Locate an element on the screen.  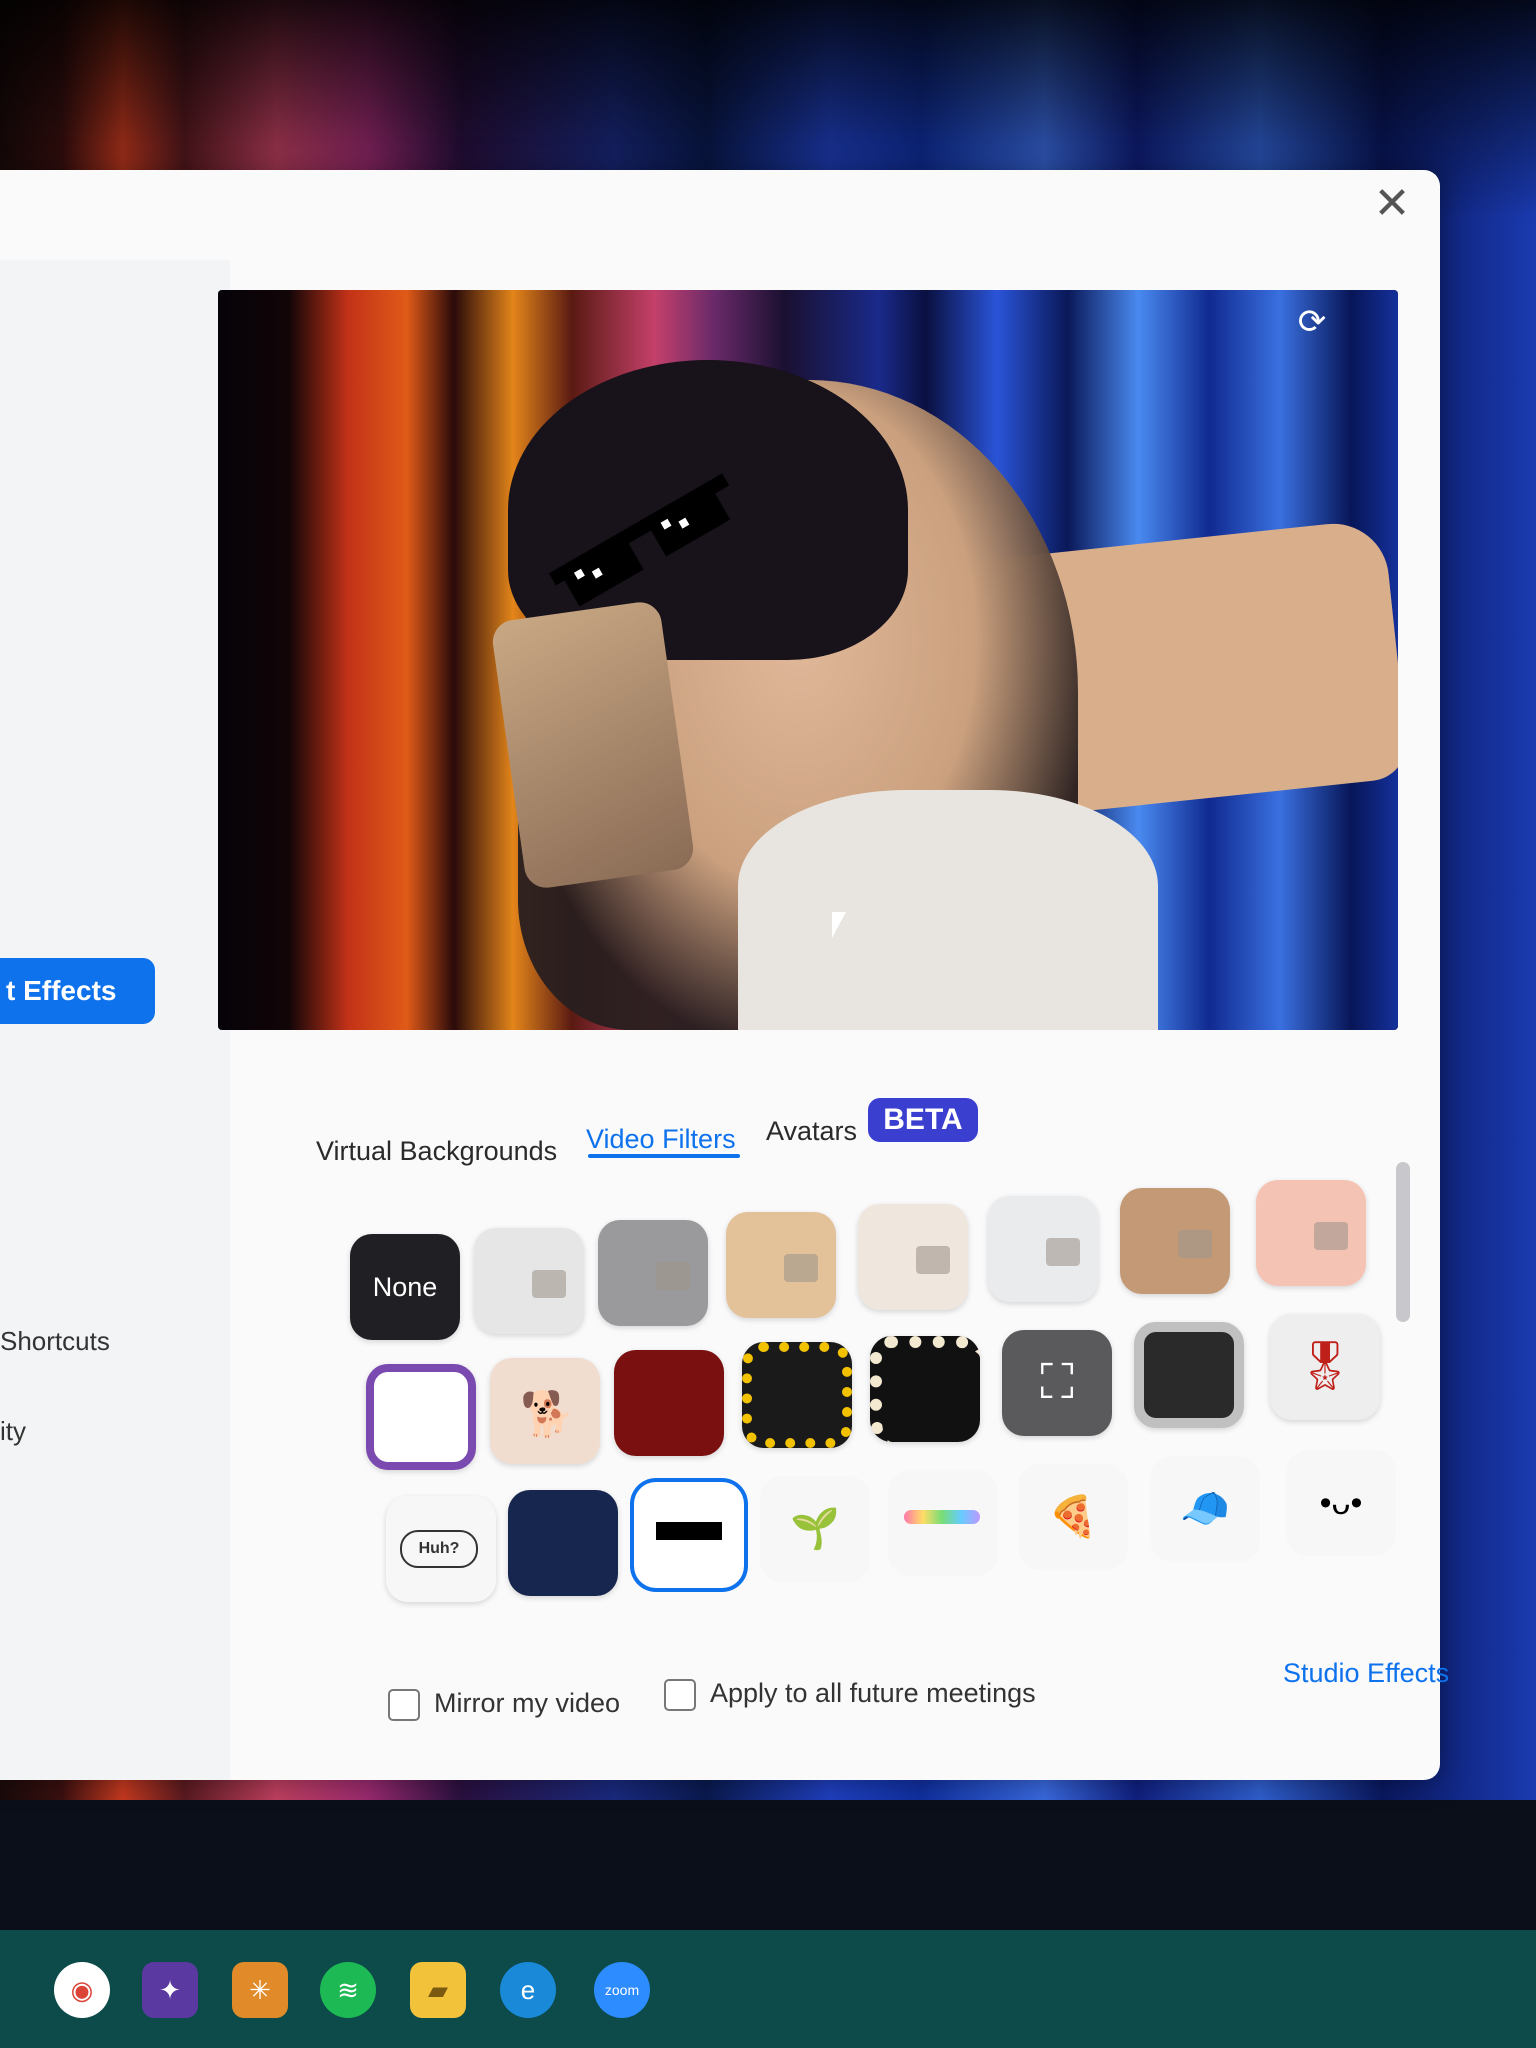
edge-icon: e is located at coordinates (528, 1990).